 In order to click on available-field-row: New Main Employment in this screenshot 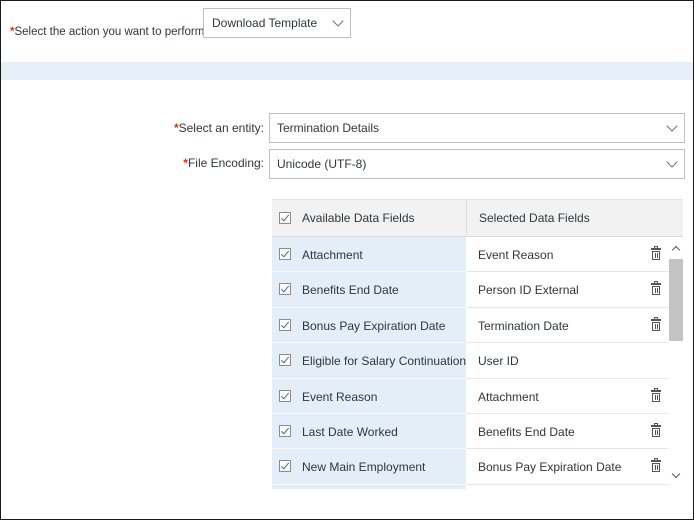, I will do `click(369, 467)`.